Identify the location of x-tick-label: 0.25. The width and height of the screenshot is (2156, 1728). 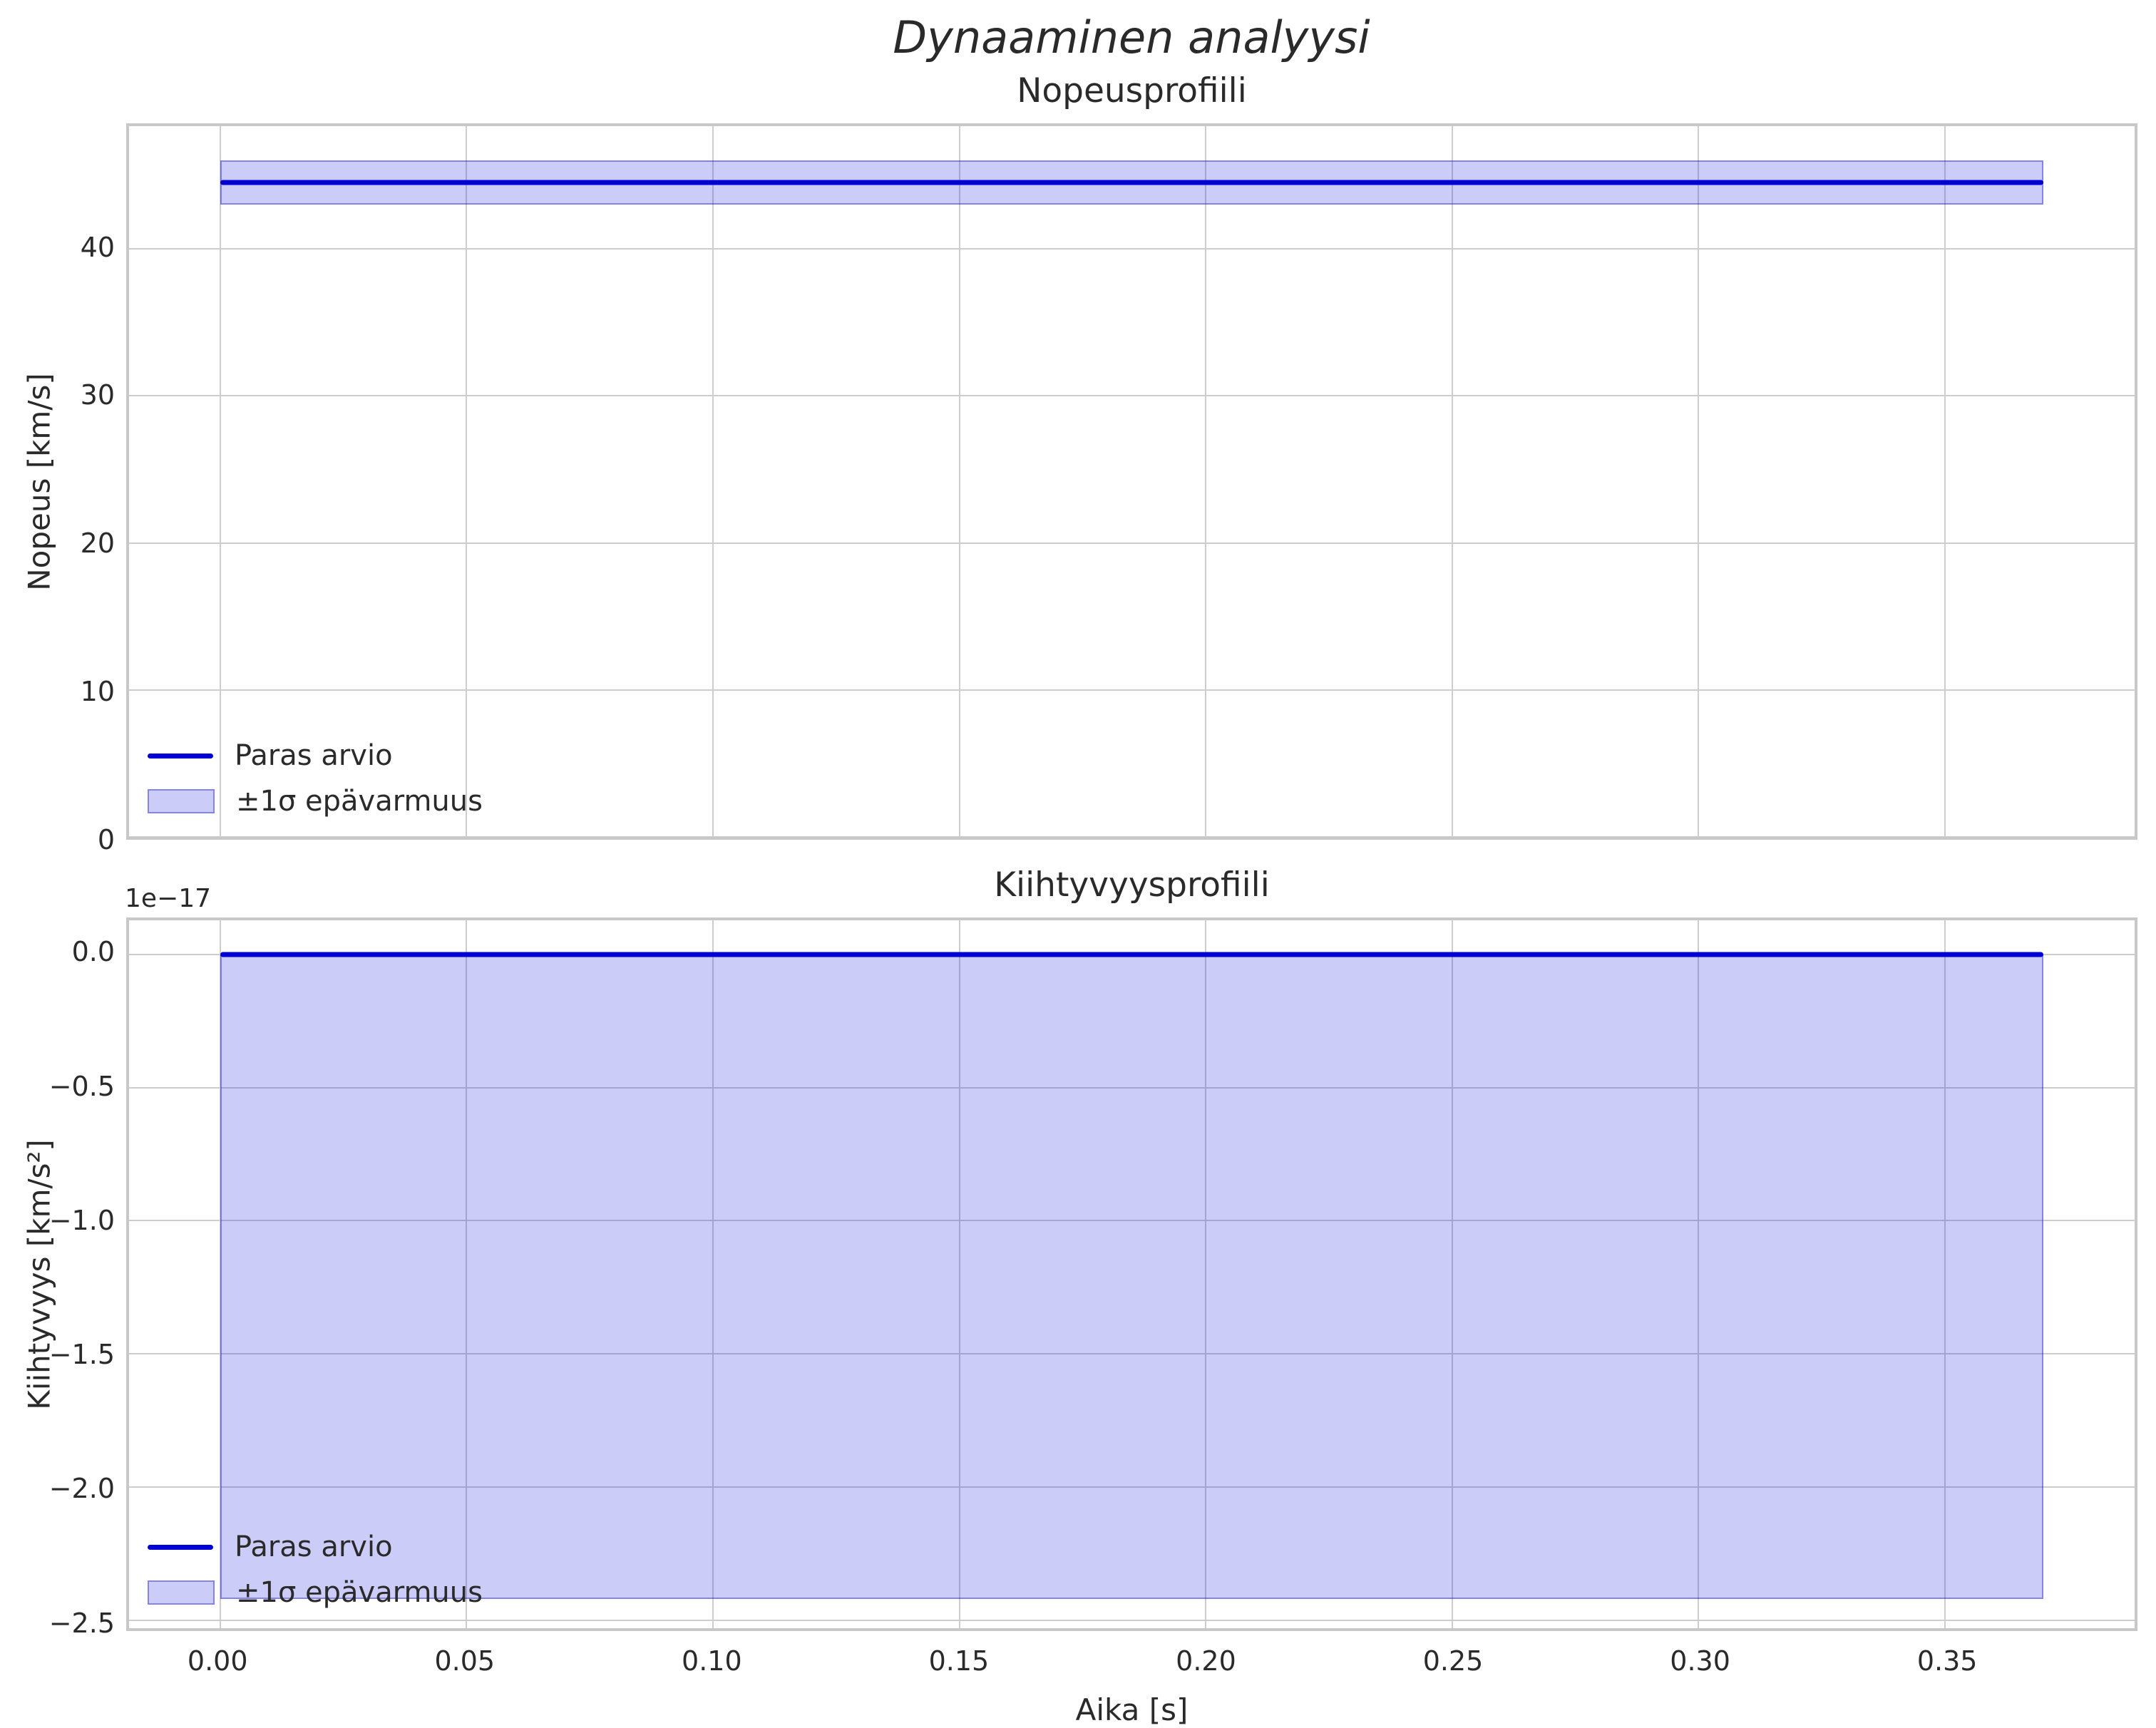
(1453, 1661).